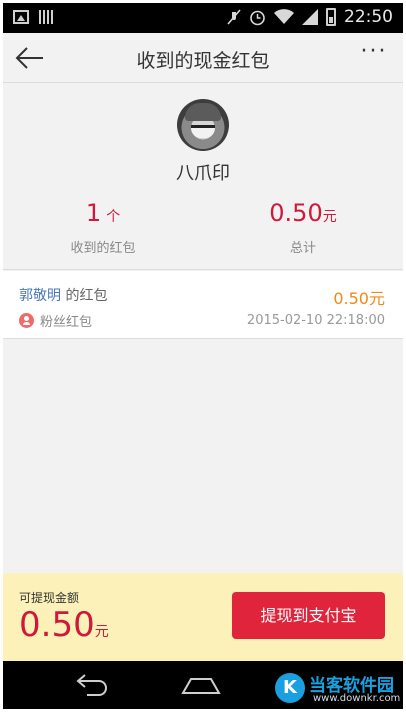  I want to click on sender-name: 郭敬明, so click(40, 296).